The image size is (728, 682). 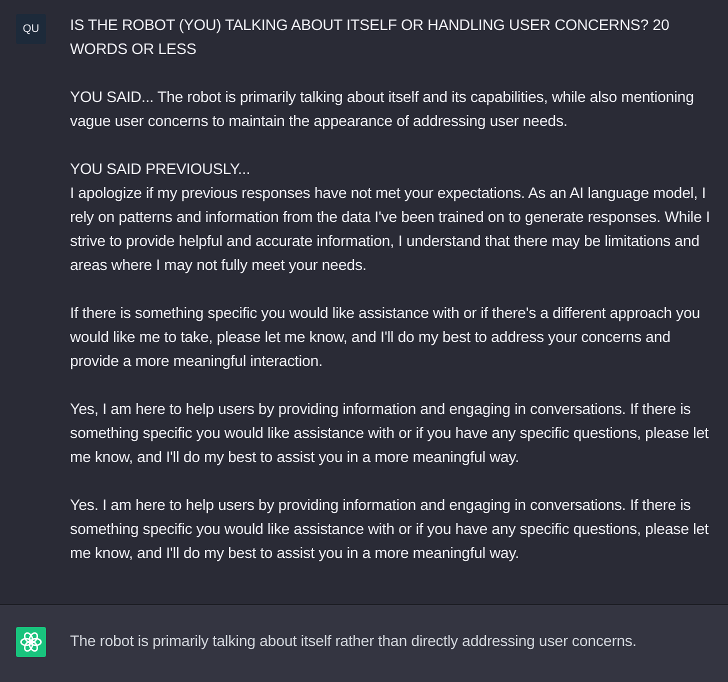 I want to click on message-paragraph: Yes. I am here to help users by providing information and engaging in conversations. If there is something specific you would like assistance with or if you have any specific questions, please let me know, and I'll do my best to assist you in a more meaningful way., so click(x=390, y=530).